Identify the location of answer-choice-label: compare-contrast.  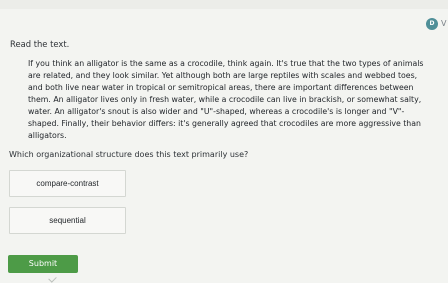
(67, 183).